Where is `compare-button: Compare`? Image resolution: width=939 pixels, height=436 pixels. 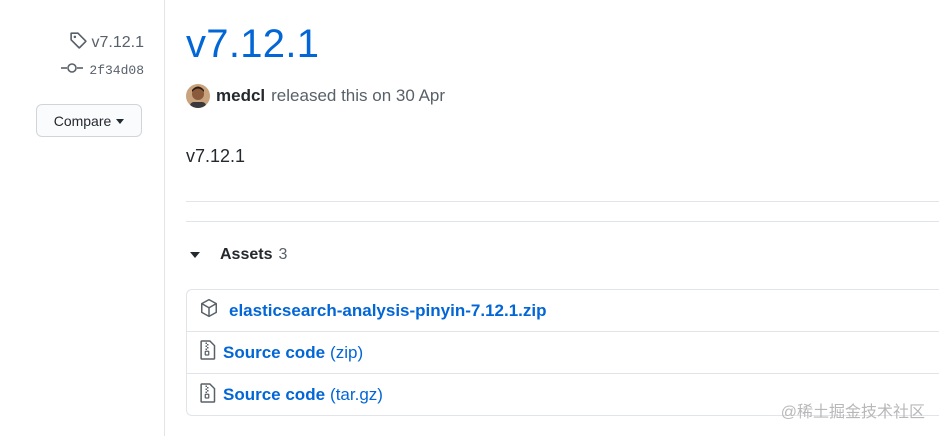
compare-button: Compare is located at coordinates (89, 120).